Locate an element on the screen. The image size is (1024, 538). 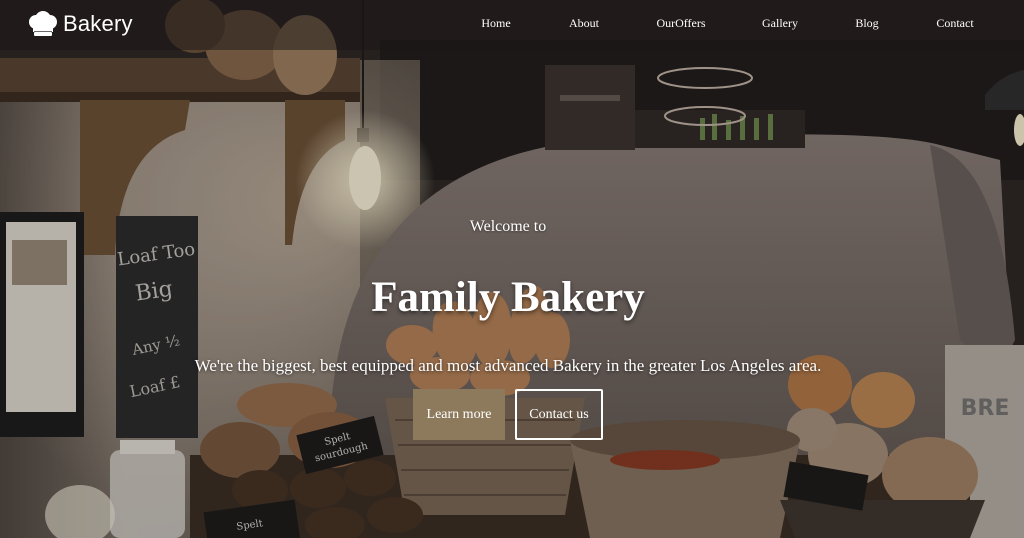
nav-link-home: Home is located at coordinates (495, 23).